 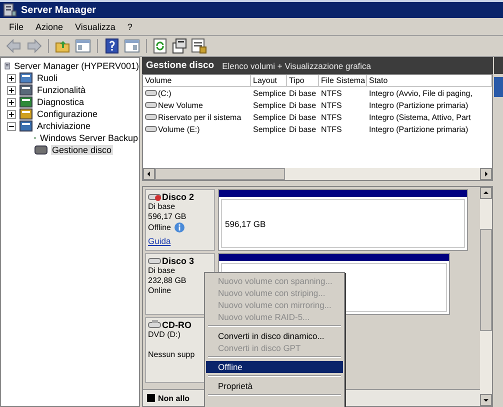 What do you see at coordinates (174, 398) in the screenshot?
I see `legend-label: Non allo` at bounding box center [174, 398].